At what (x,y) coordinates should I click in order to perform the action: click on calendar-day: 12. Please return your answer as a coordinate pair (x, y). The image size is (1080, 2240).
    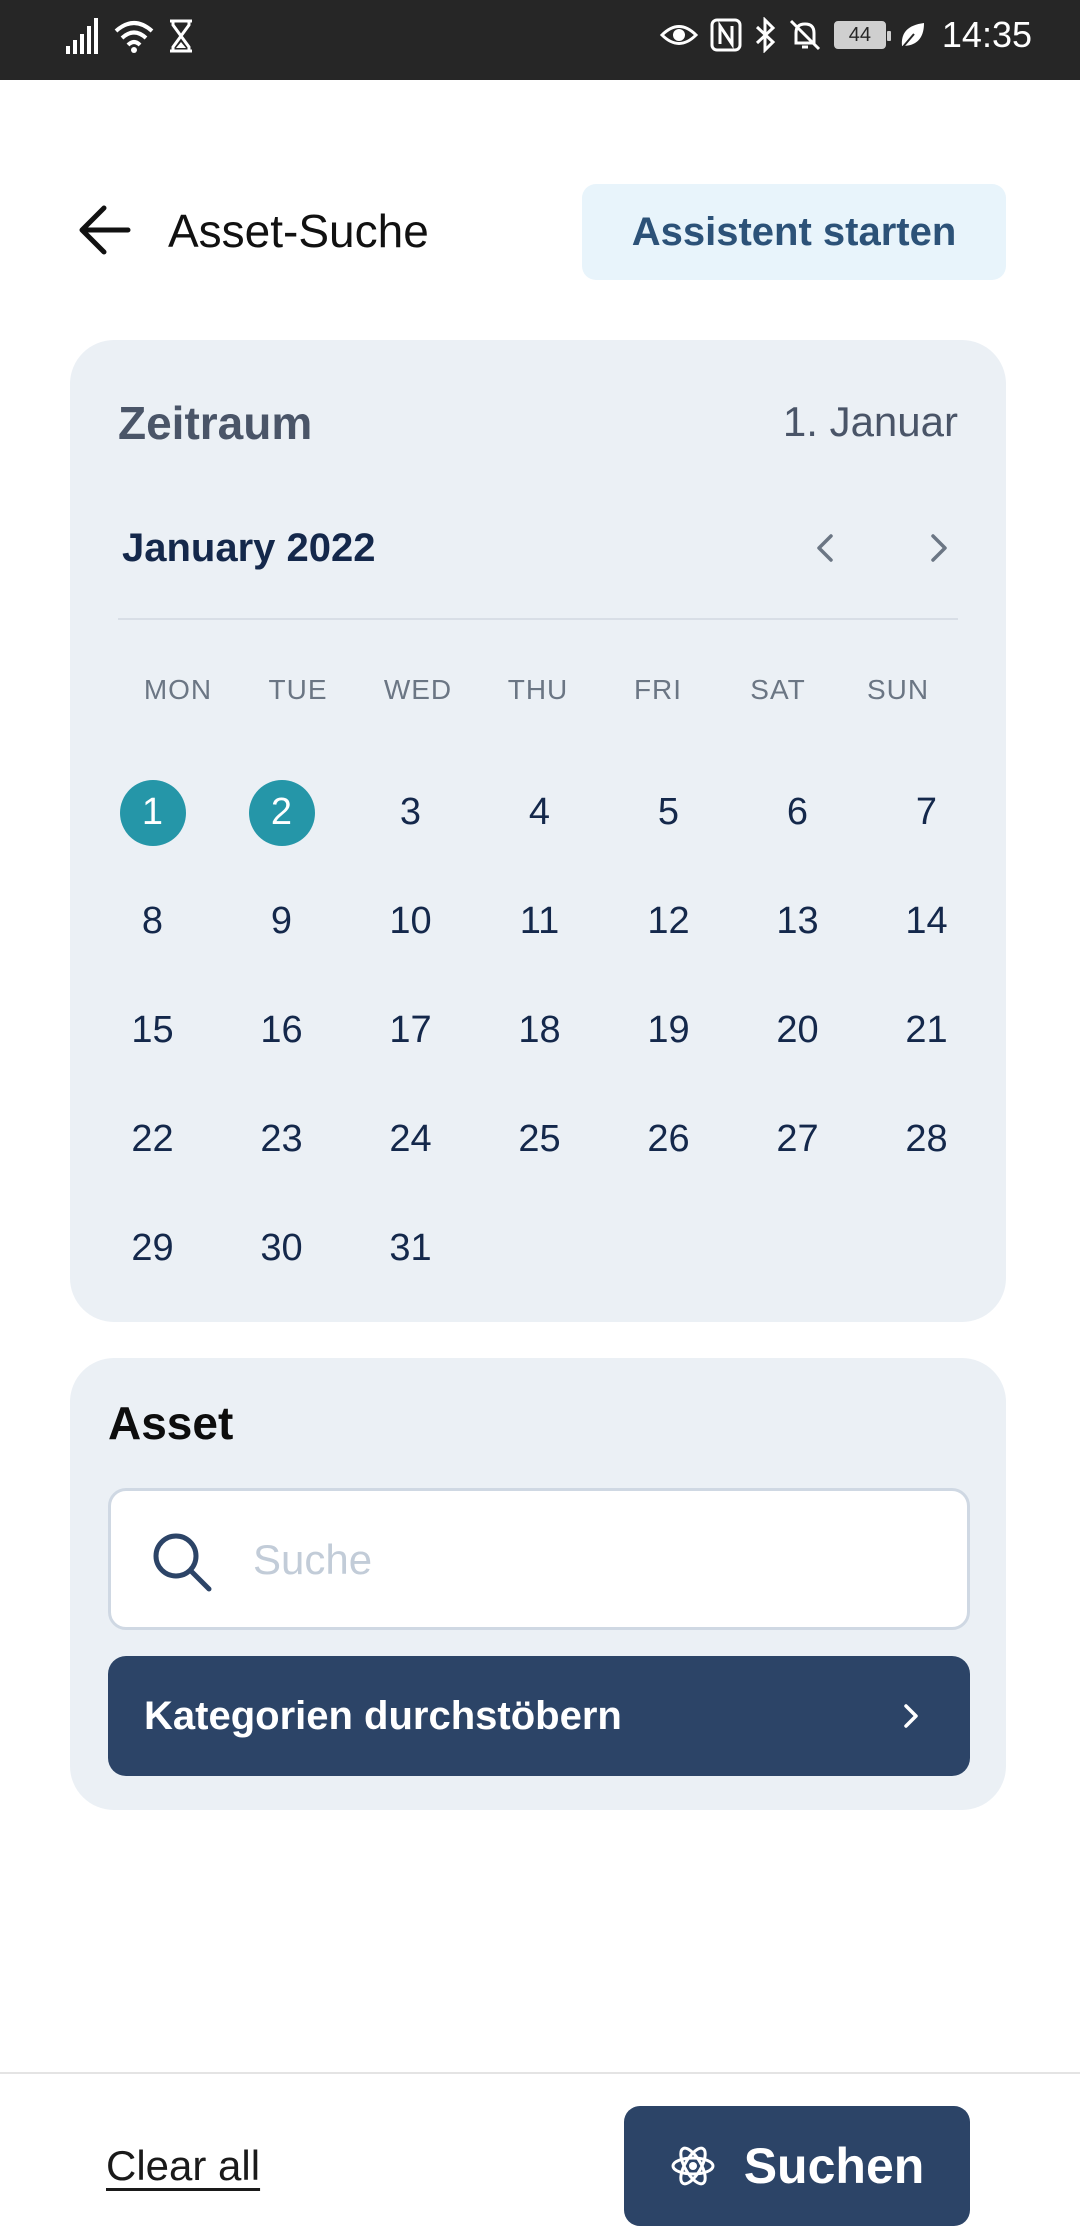
    Looking at the image, I should click on (668, 921).